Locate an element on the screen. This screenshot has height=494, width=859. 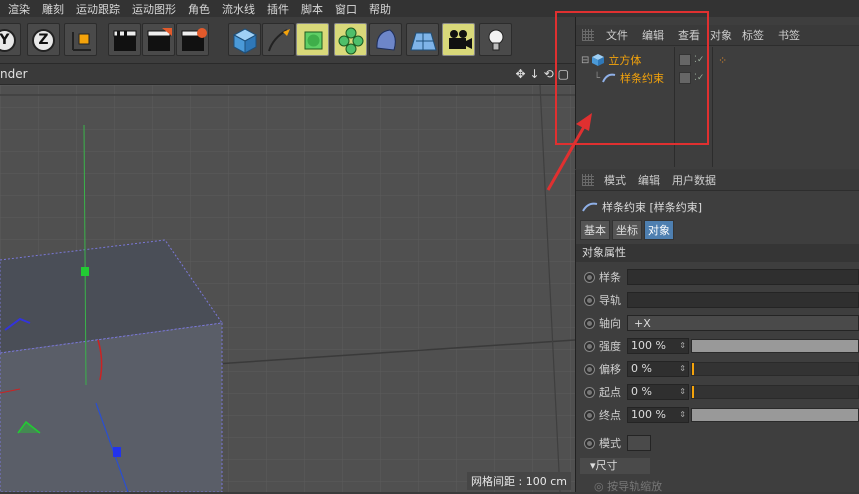
clapboard-gear-icon is located at coordinates (194, 39).